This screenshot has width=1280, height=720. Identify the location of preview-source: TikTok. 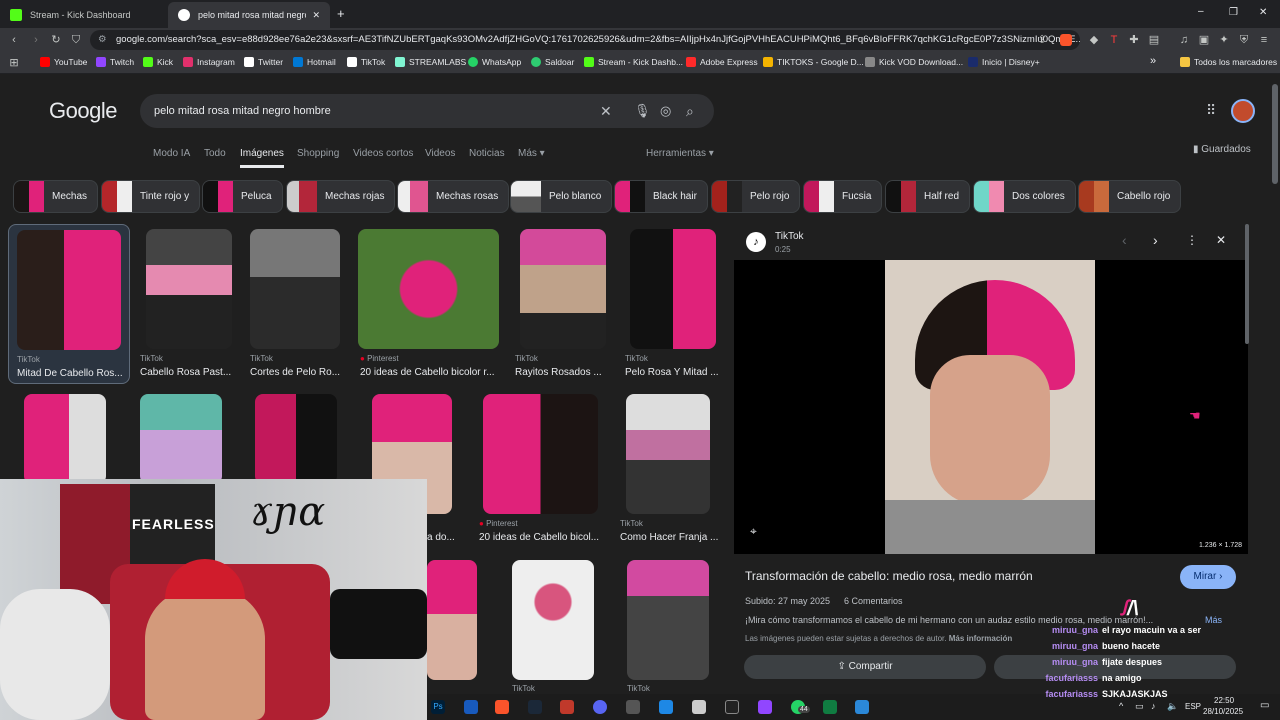
(789, 236).